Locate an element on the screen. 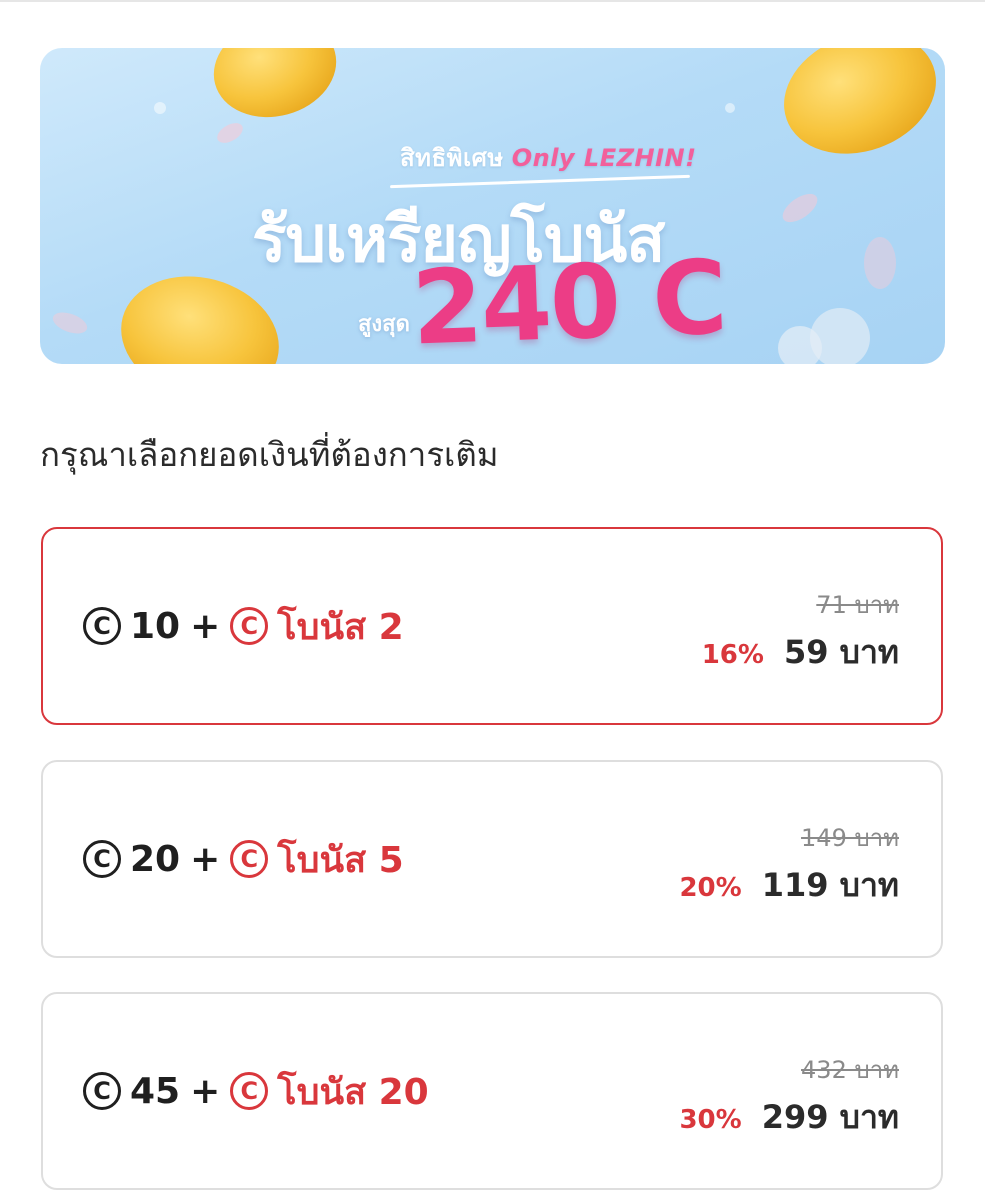  option-coins: C 10 + C โบนัส 2 is located at coordinates (243, 626).